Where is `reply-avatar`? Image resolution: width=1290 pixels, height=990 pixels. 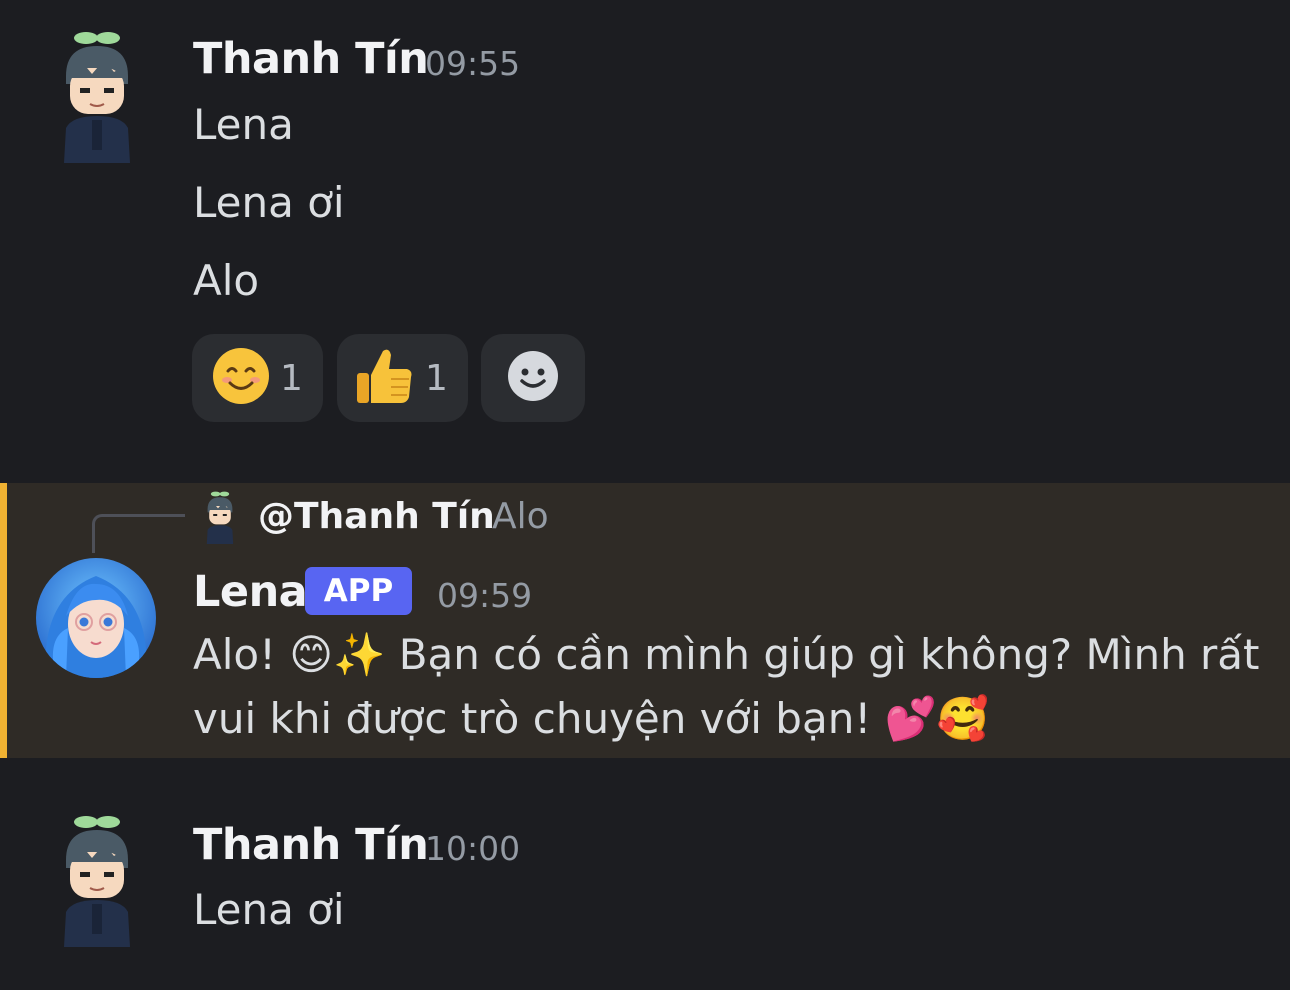 reply-avatar is located at coordinates (220, 517).